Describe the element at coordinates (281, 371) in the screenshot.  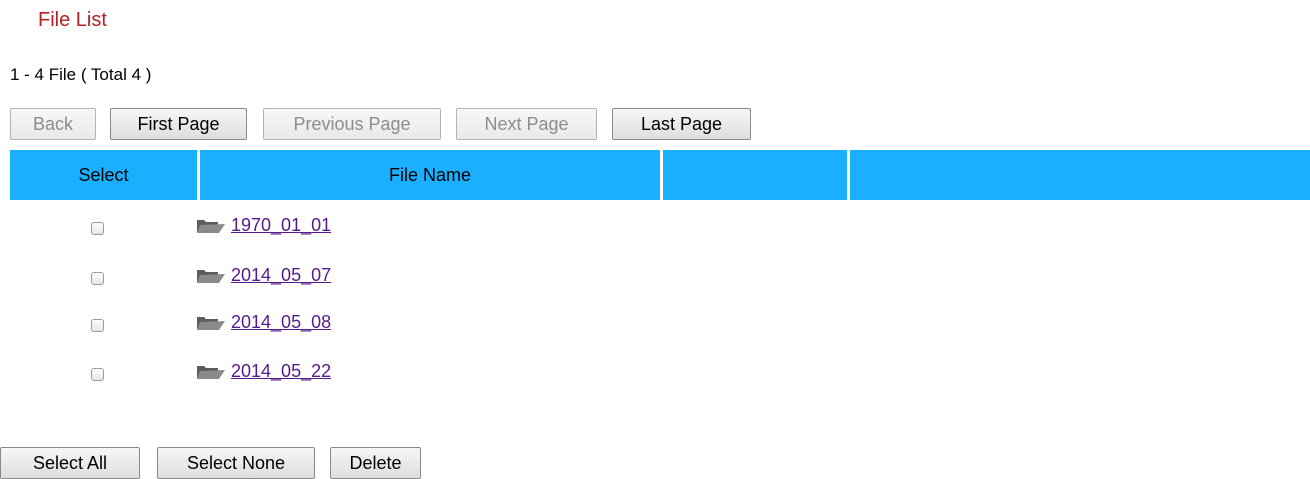
I see `file-link: 2014_05_22` at that location.